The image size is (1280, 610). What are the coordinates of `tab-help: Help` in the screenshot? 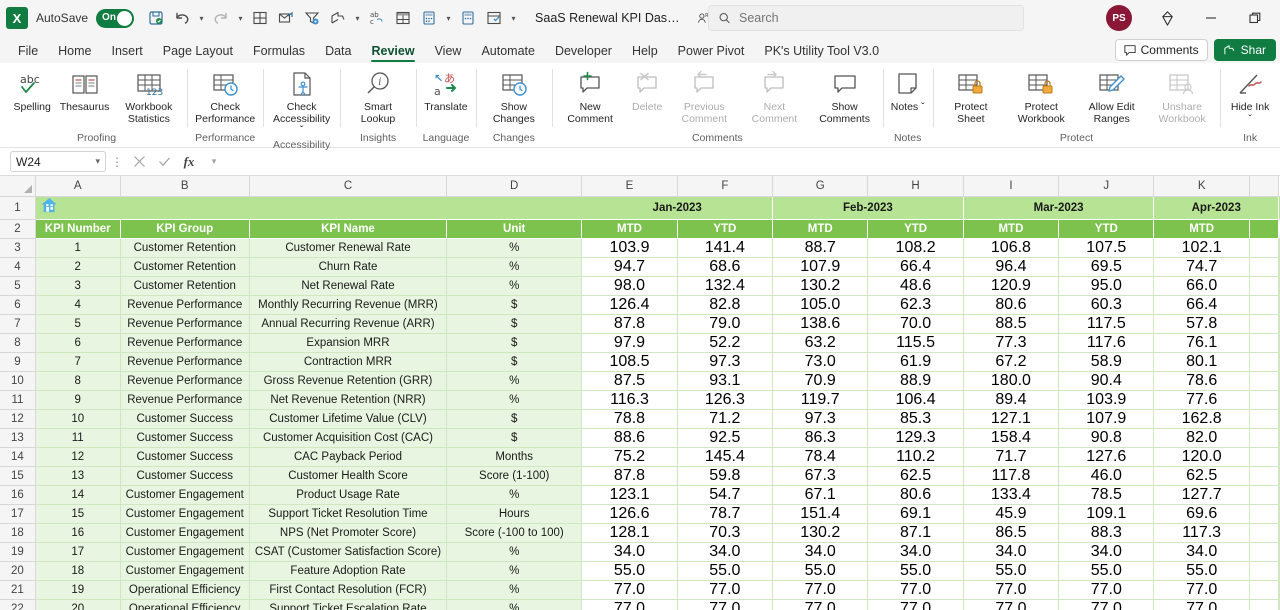 It's located at (645, 52).